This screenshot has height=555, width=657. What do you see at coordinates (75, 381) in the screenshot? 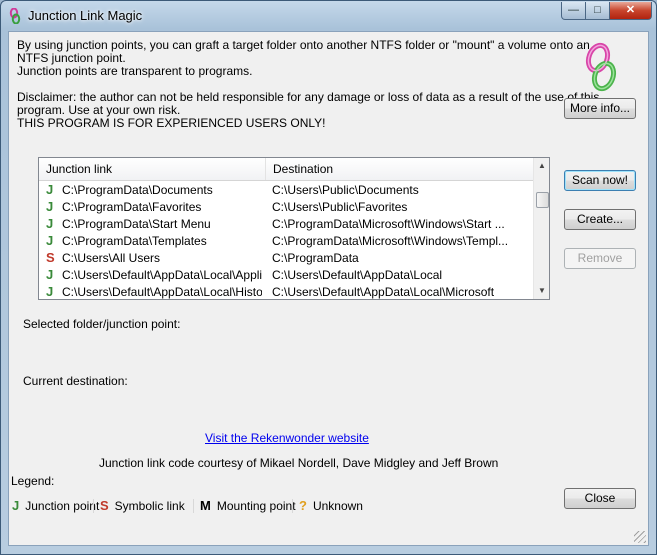
I see `current-destination-label: Current destination:` at bounding box center [75, 381].